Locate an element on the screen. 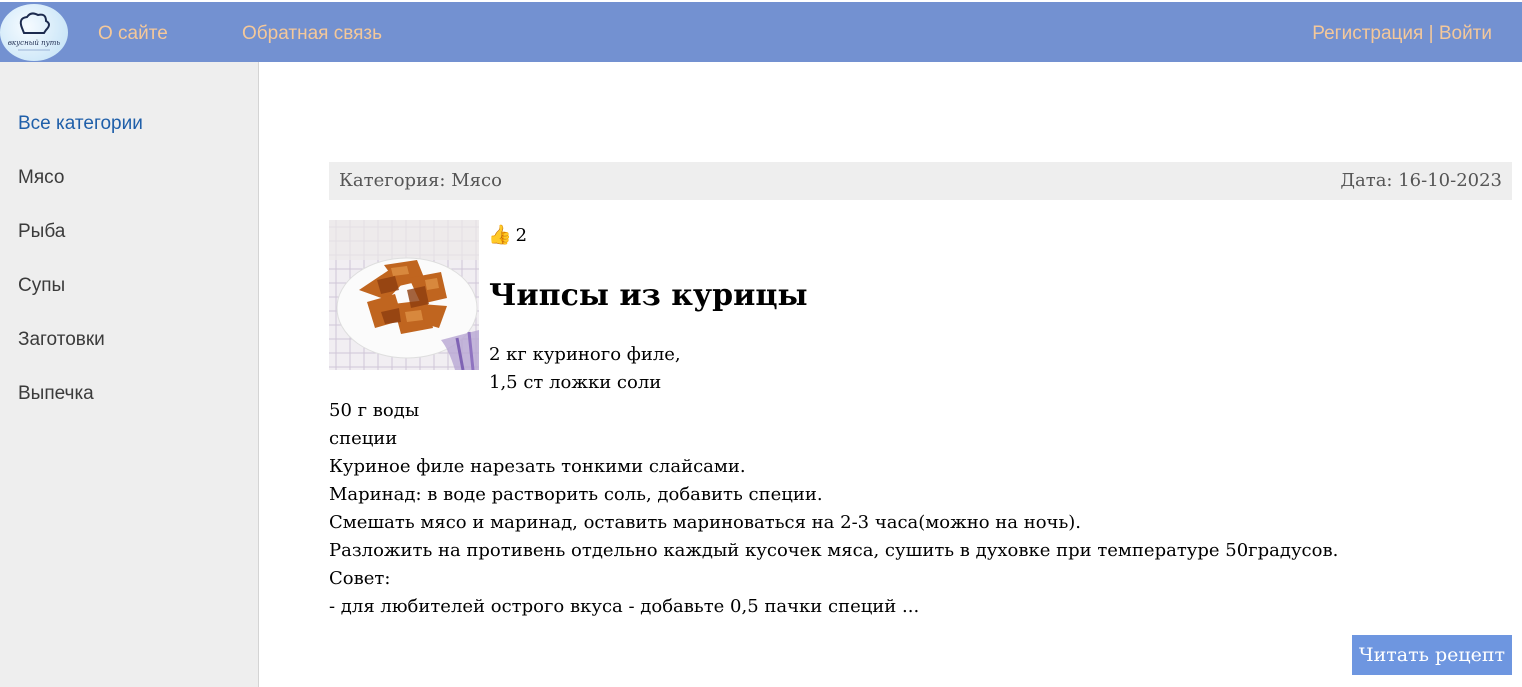 The image size is (1522, 687). likes-counter: 👍 2 is located at coordinates (507, 235).